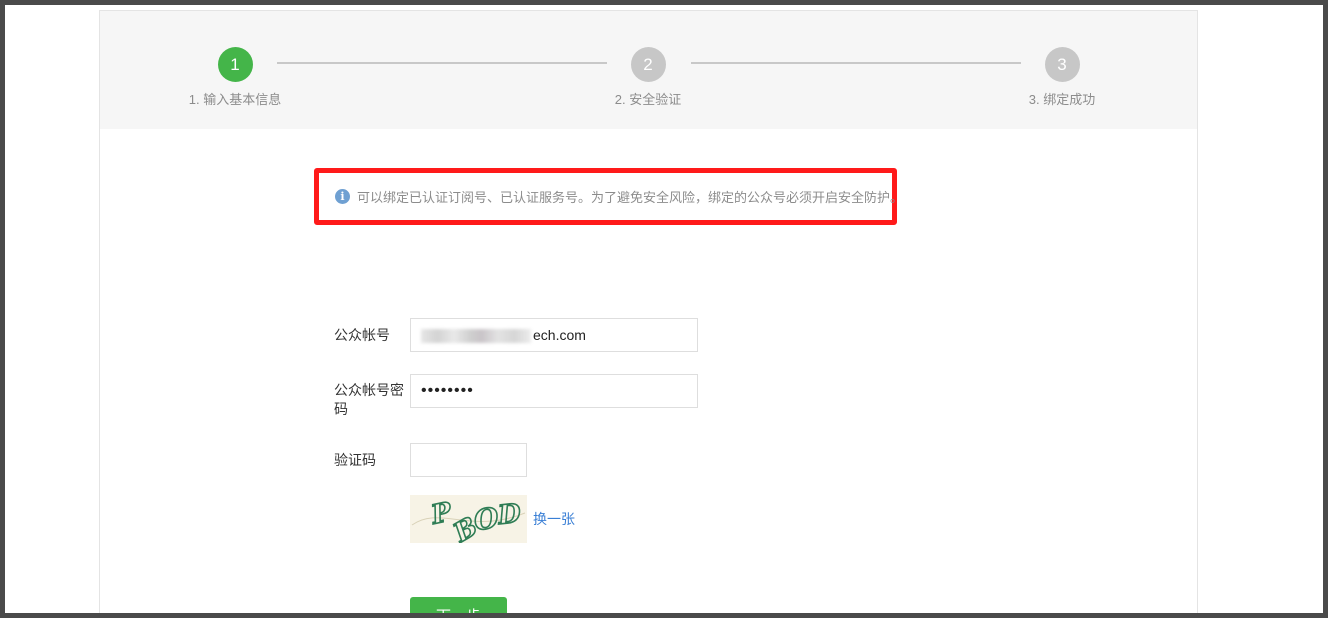 The width and height of the screenshot is (1328, 618). I want to click on captcha-label: 验证码, so click(355, 460).